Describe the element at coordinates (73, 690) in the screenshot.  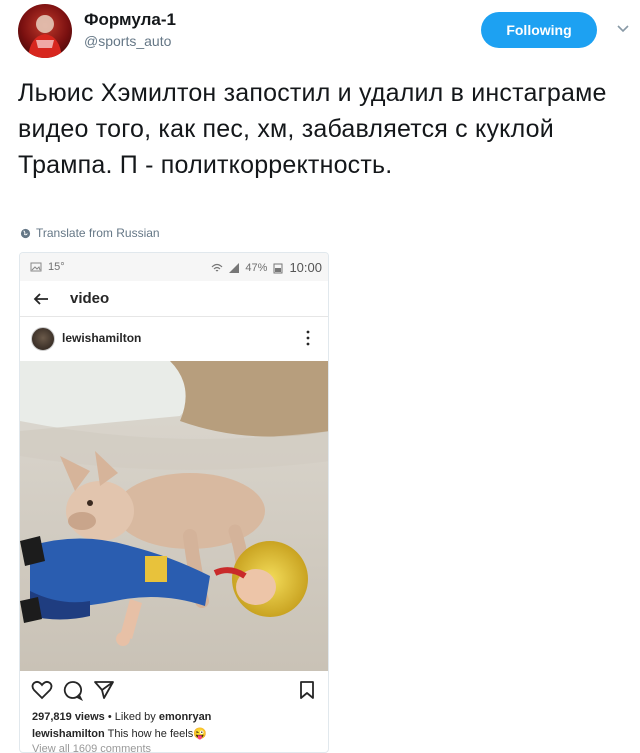
I see `comment-icon` at that location.